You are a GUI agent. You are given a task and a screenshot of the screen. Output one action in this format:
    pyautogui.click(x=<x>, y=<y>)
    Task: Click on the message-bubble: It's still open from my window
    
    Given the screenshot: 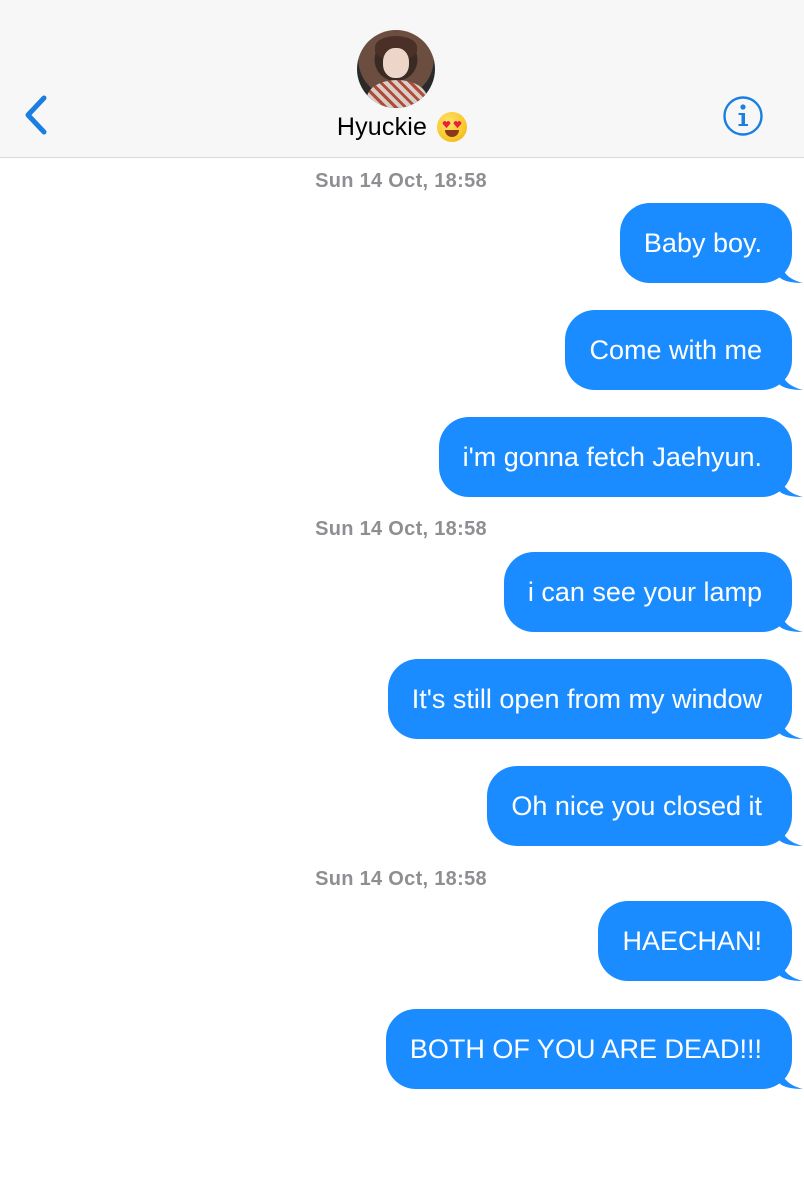 What is the action you would take?
    pyautogui.click(x=595, y=699)
    